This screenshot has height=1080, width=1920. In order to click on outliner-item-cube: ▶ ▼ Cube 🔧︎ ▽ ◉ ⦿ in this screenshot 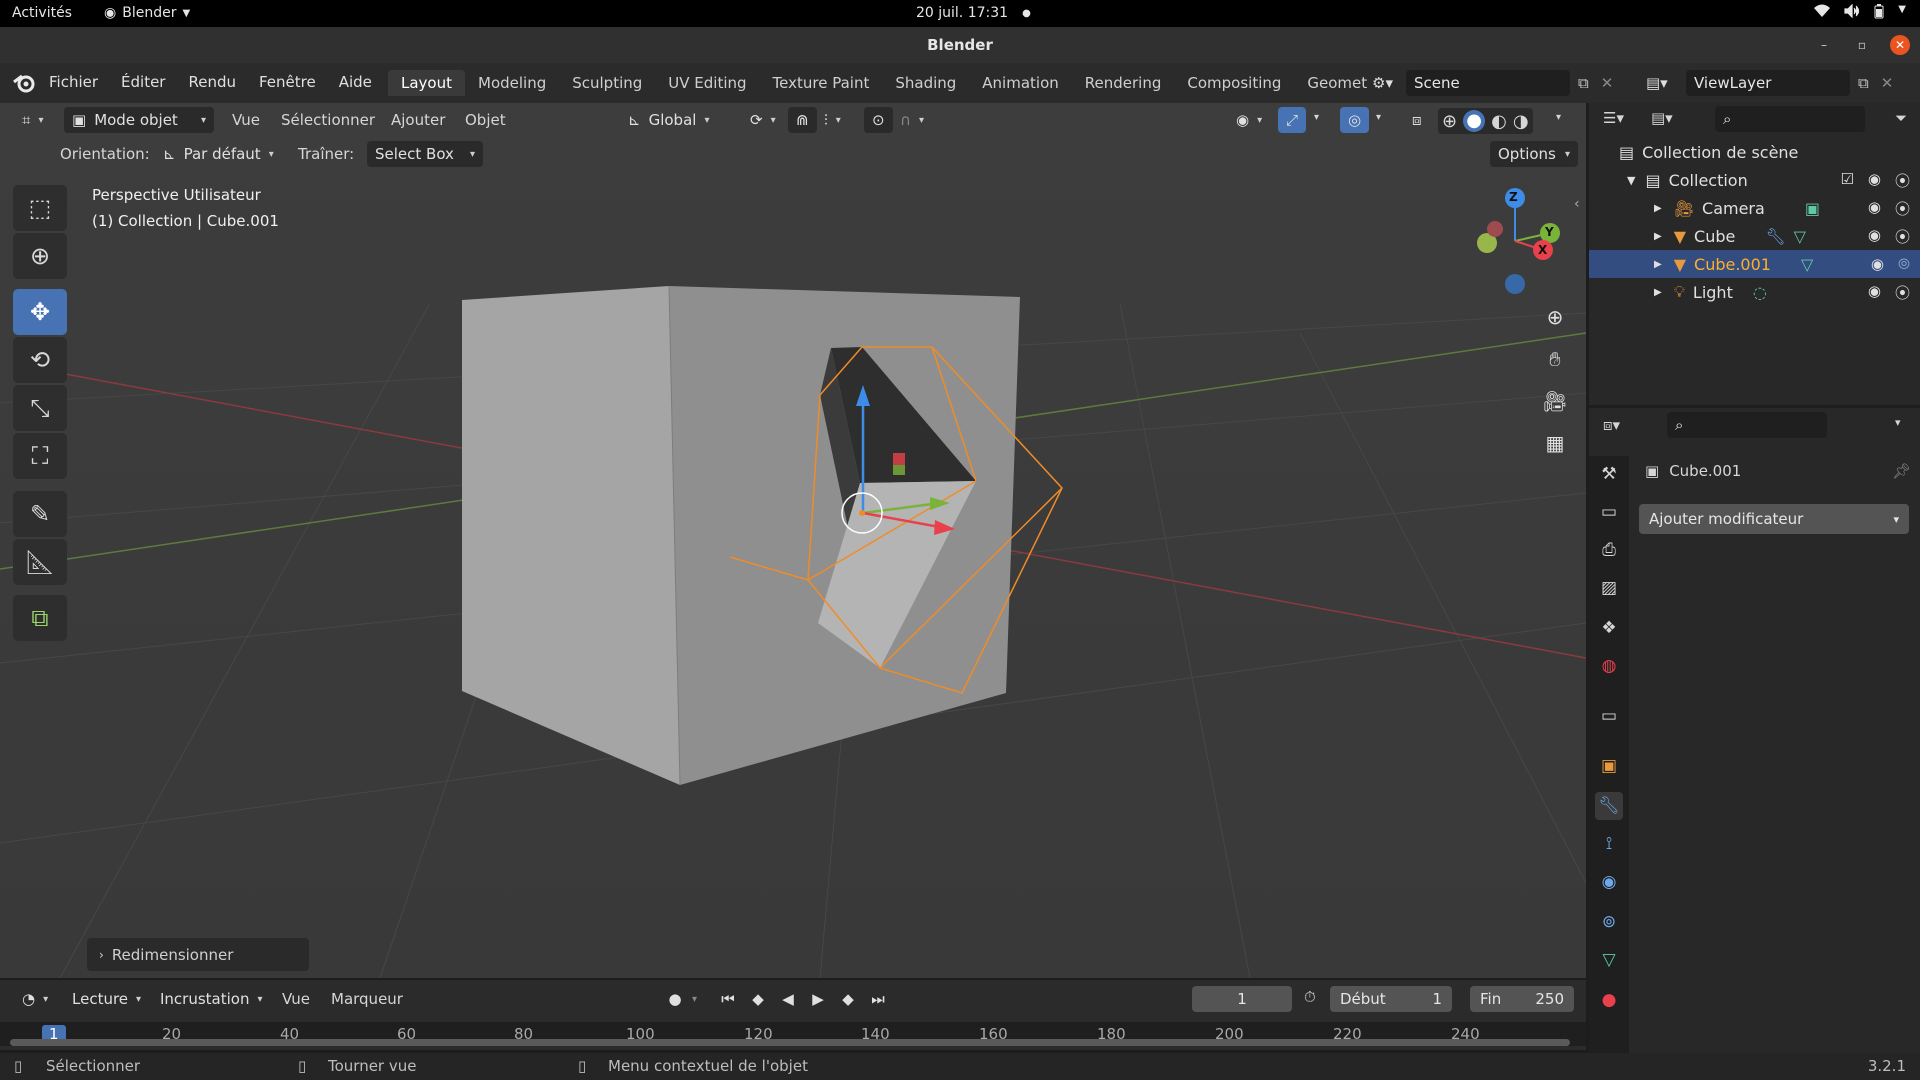, I will do `click(1754, 236)`.